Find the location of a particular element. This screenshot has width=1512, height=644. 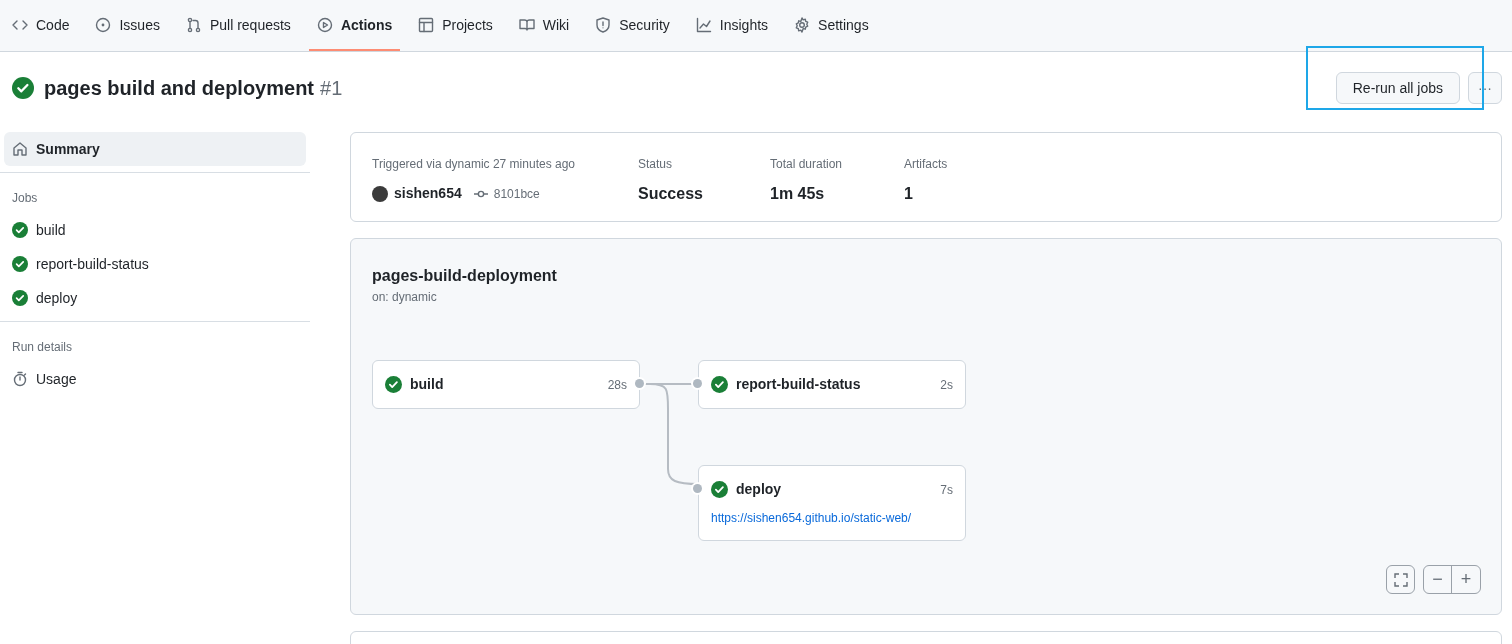

job-name: build is located at coordinates (427, 384).